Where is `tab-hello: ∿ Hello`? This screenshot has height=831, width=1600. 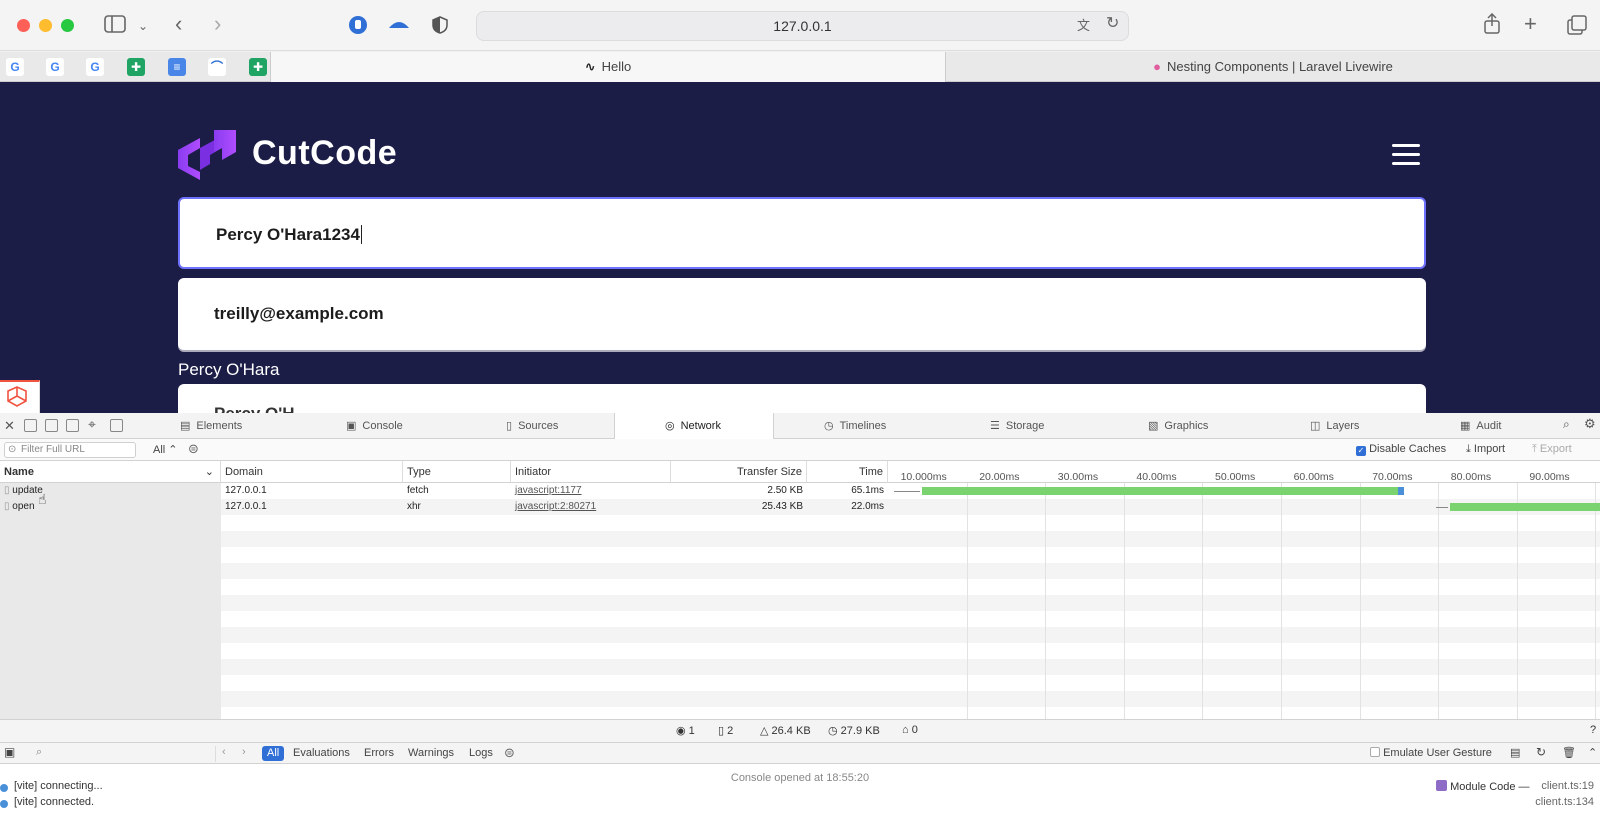
tab-hello: ∿ Hello is located at coordinates (608, 67).